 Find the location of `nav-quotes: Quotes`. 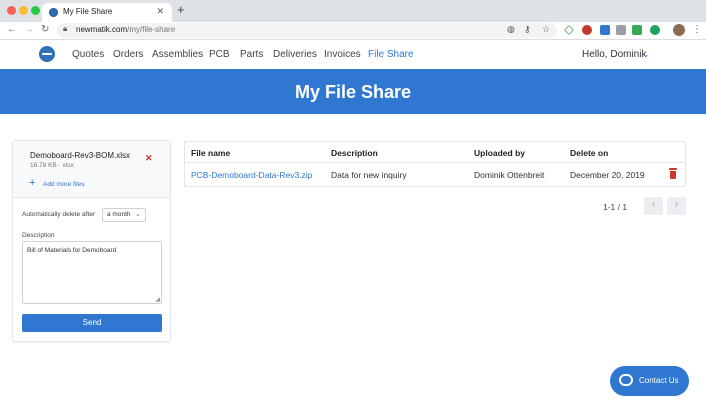

nav-quotes: Quotes is located at coordinates (88, 54).